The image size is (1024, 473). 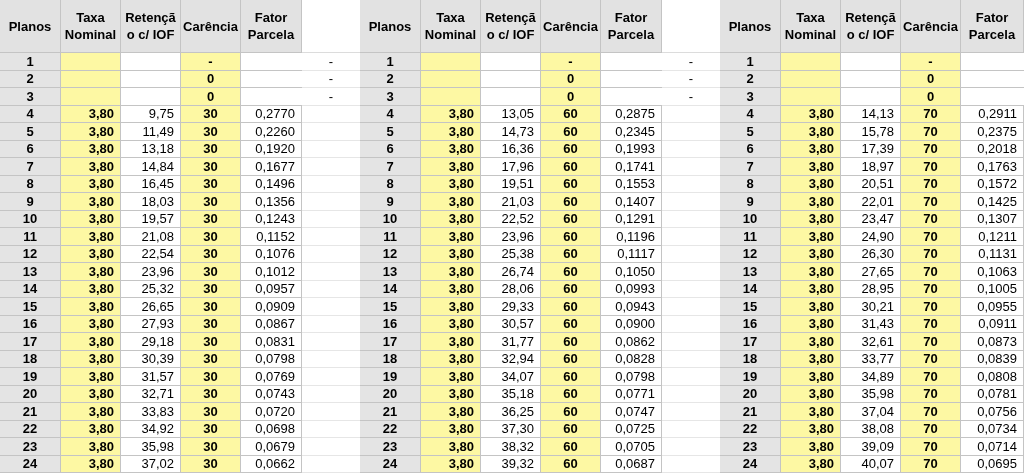 I want to click on table-cell: 0,0734, so click(x=992, y=429).